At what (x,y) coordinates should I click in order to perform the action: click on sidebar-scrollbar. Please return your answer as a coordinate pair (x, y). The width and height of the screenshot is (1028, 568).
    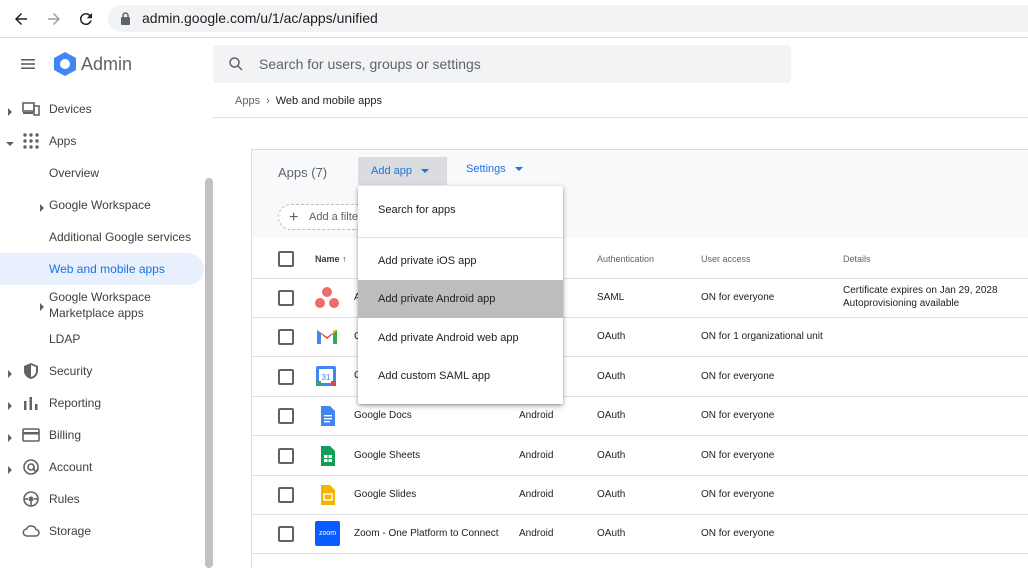
    Looking at the image, I should click on (209, 373).